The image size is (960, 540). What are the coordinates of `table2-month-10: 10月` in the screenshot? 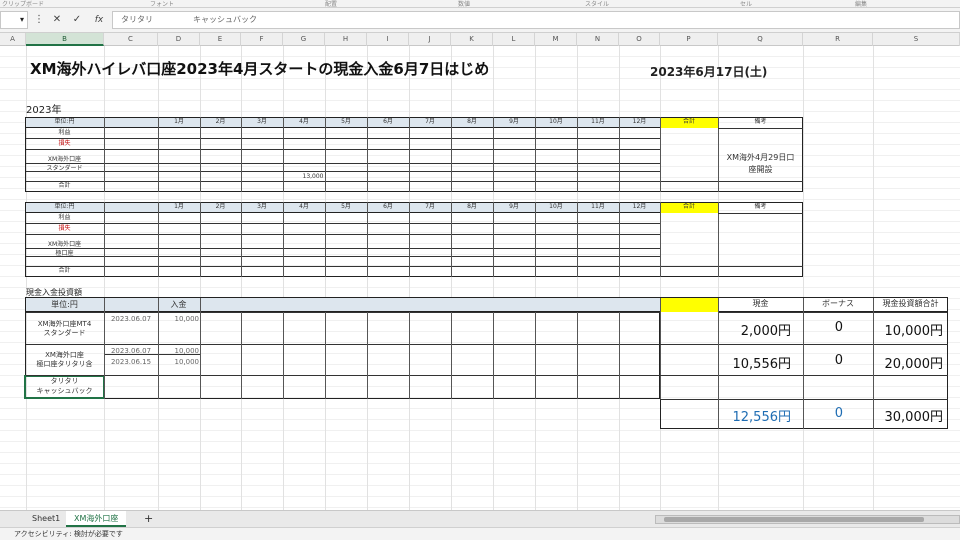 It's located at (556, 206).